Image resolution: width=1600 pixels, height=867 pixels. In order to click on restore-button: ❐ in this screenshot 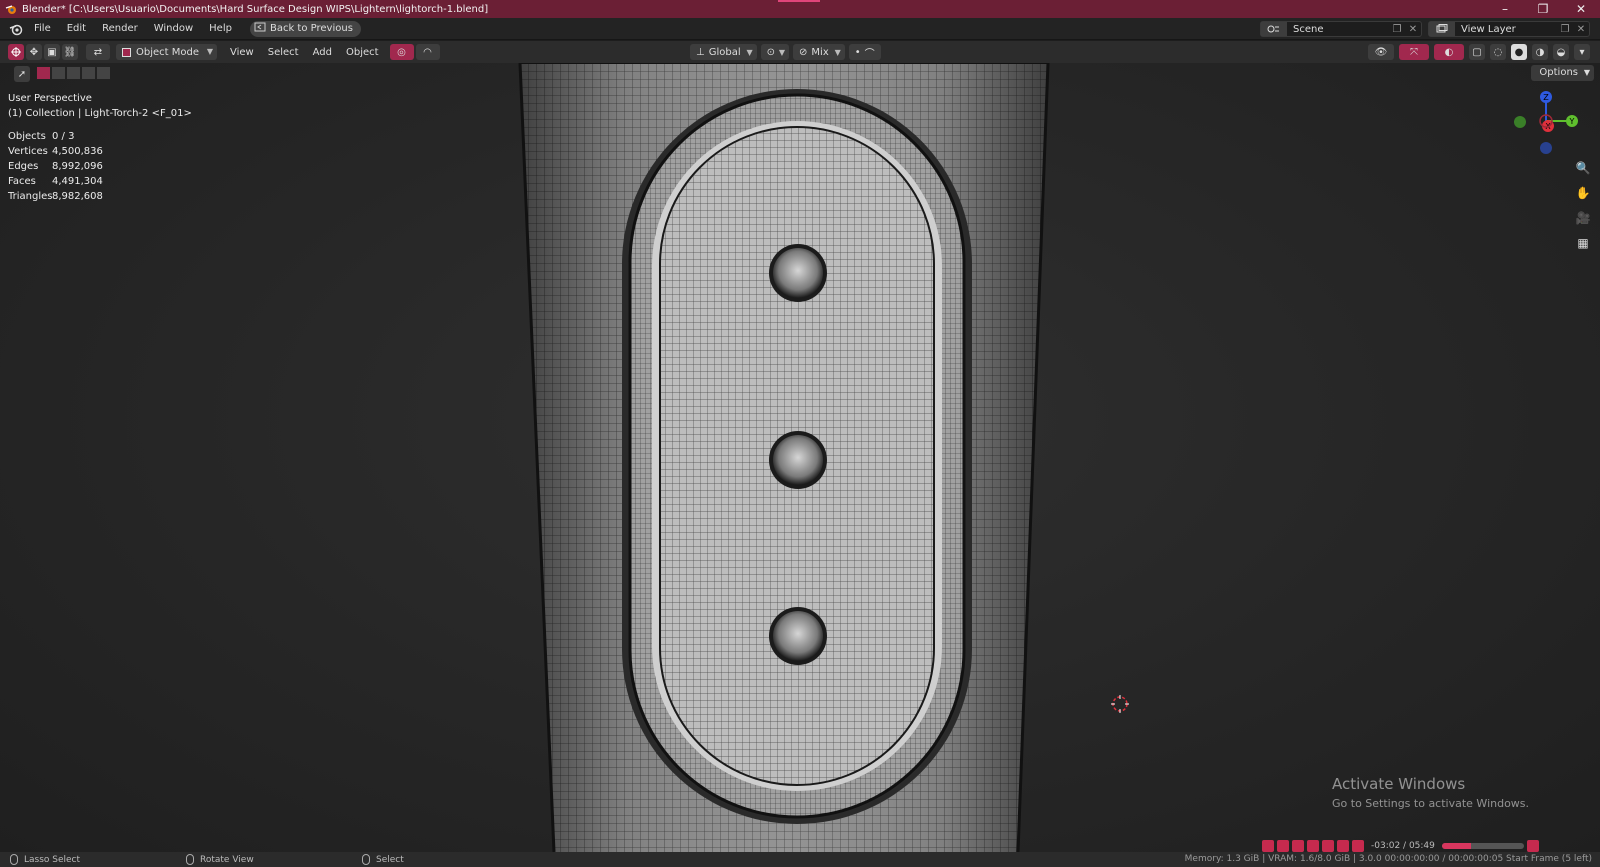, I will do `click(1543, 9)`.